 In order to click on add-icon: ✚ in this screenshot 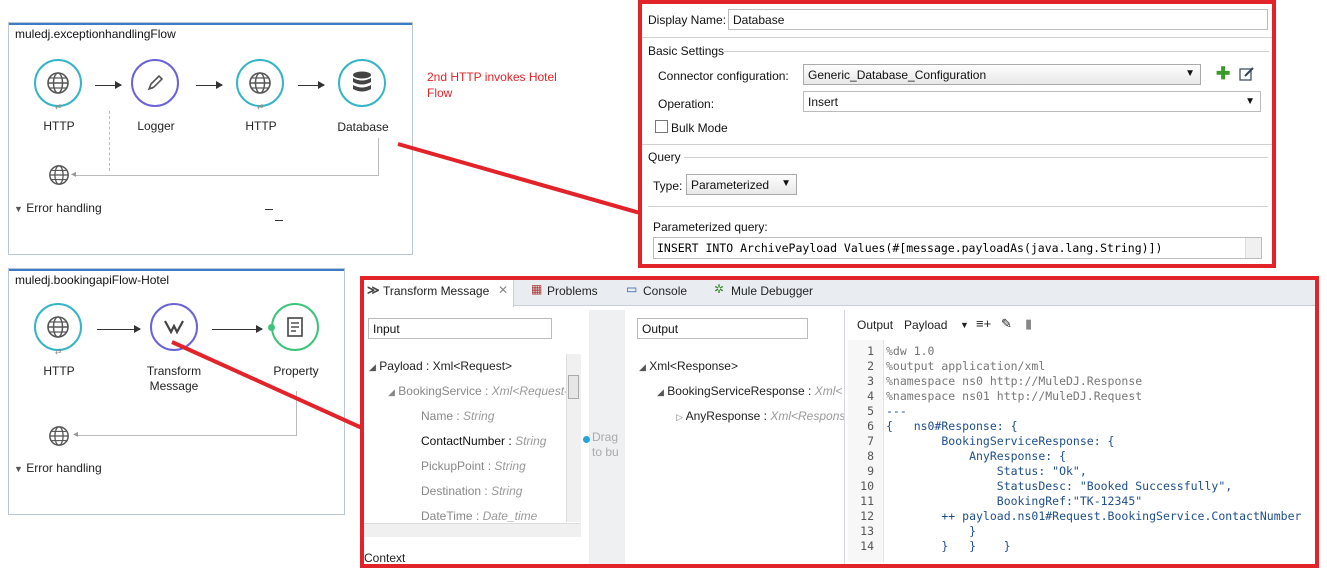, I will do `click(1223, 74)`.